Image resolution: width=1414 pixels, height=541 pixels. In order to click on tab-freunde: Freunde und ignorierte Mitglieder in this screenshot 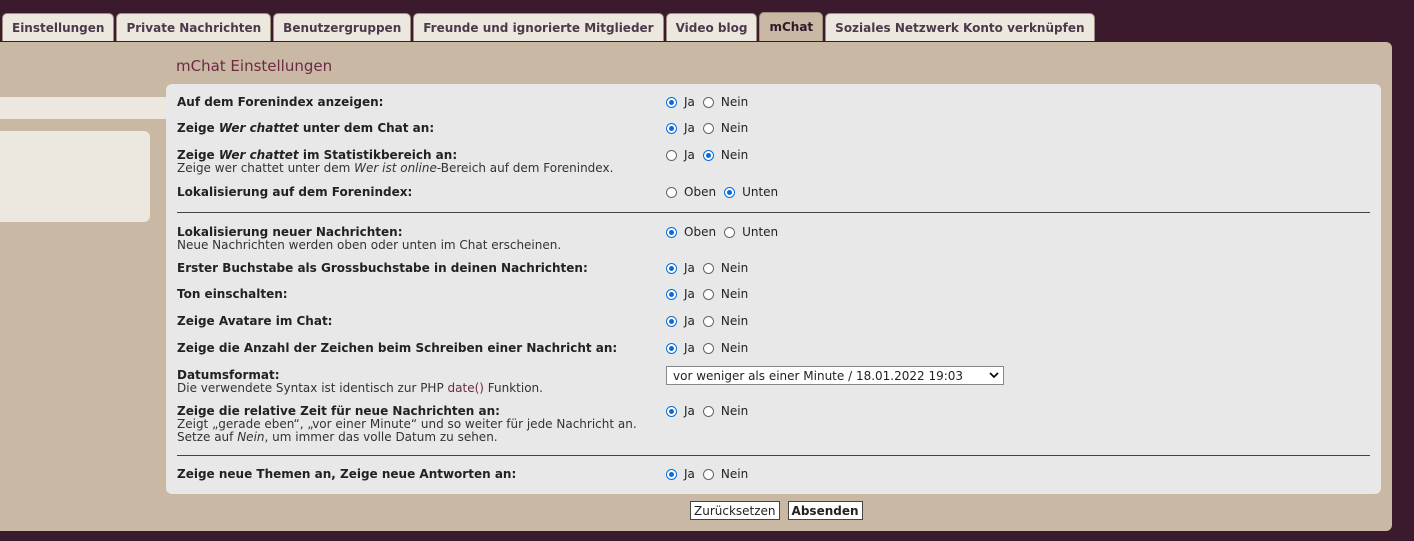, I will do `click(538, 27)`.